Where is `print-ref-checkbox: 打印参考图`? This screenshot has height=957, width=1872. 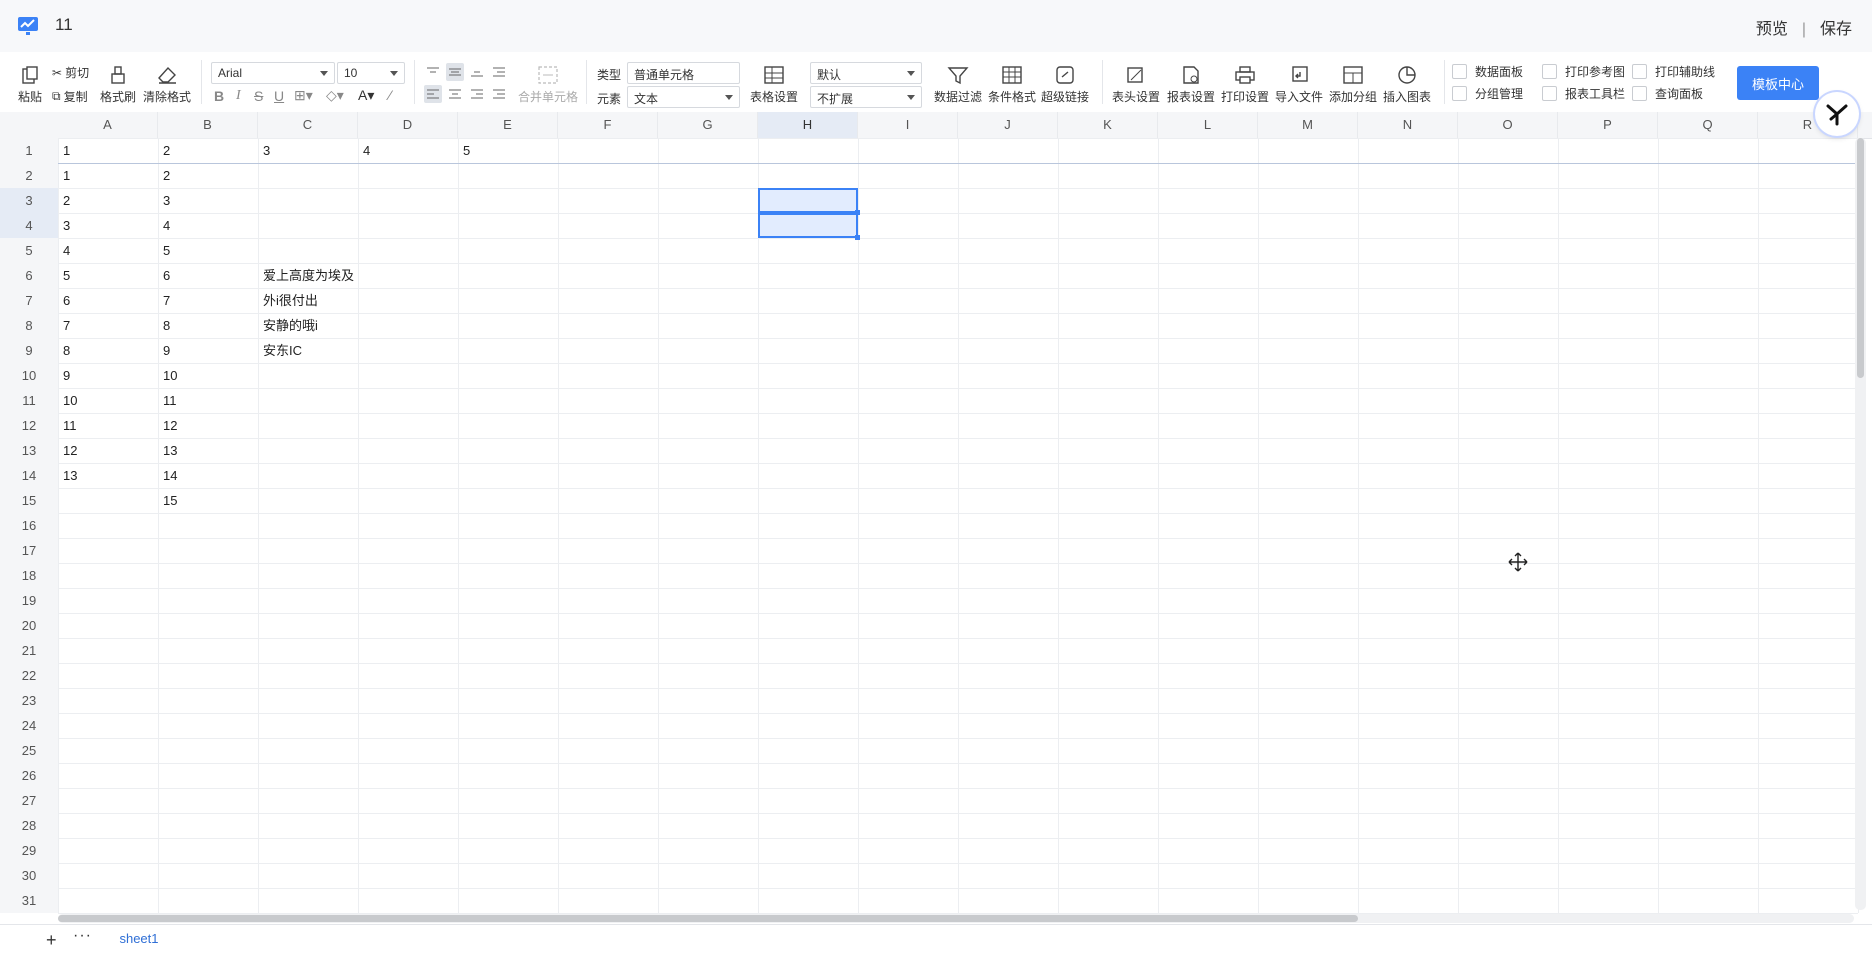
print-ref-checkbox: 打印参考图 is located at coordinates (1583, 71).